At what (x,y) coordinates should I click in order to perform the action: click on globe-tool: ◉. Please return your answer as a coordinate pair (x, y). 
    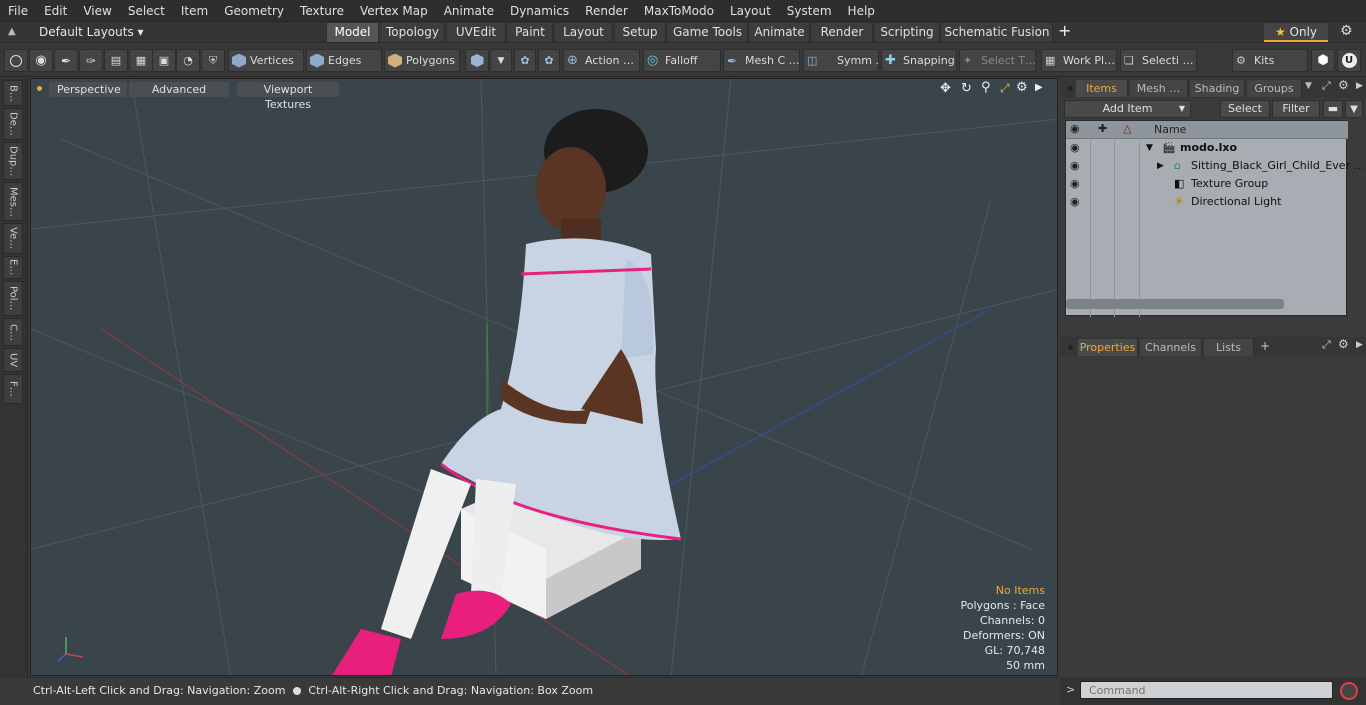
    Looking at the image, I should click on (41, 60).